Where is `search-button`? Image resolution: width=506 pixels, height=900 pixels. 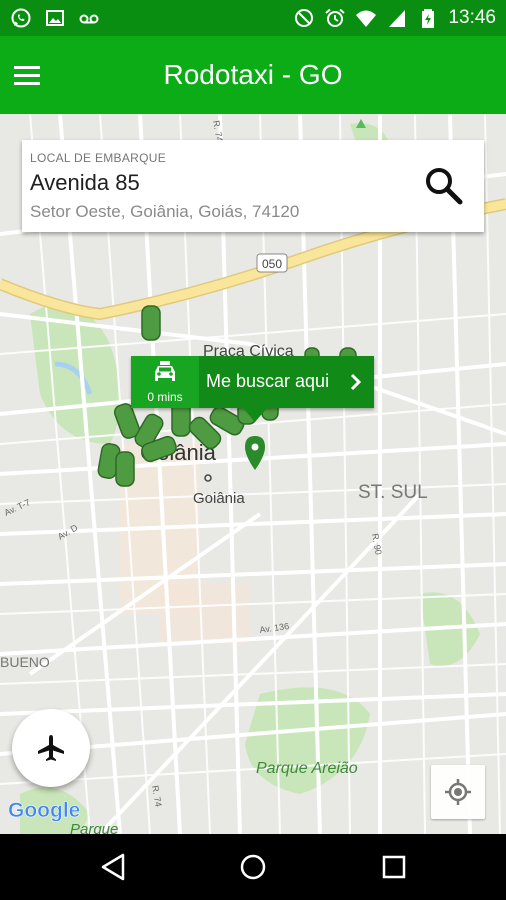
search-button is located at coordinates (444, 186).